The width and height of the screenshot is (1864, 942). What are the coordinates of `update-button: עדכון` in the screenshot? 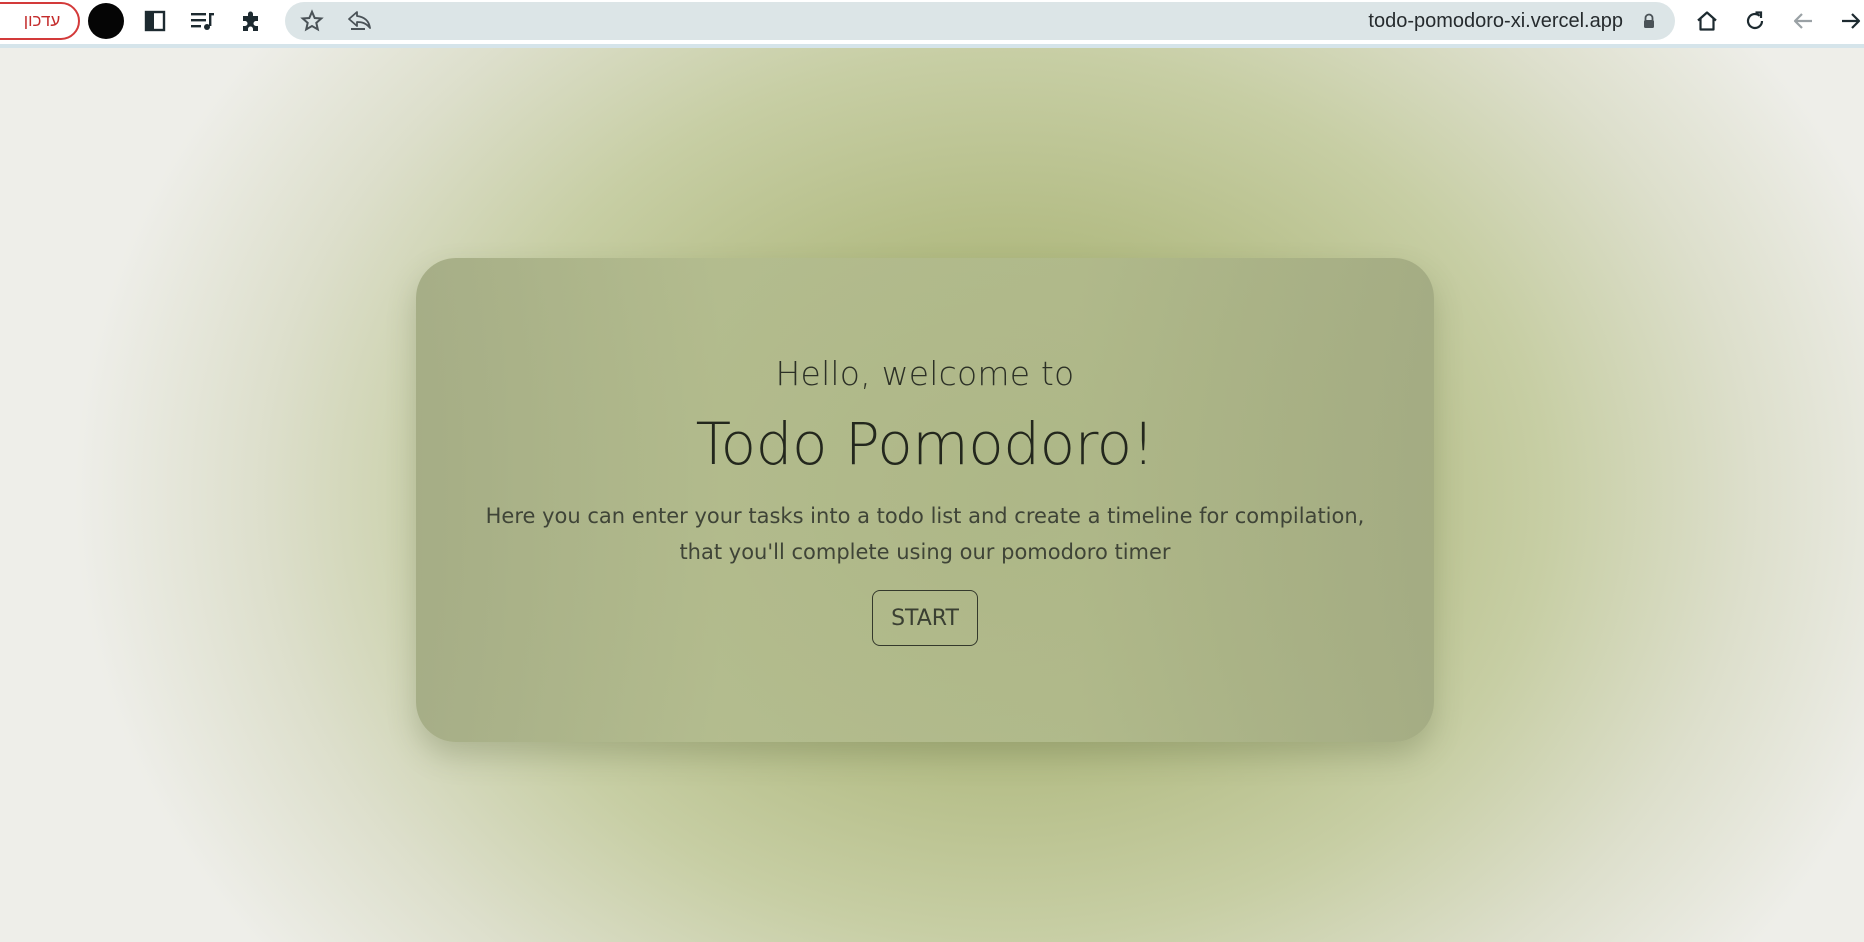 It's located at (40, 21).